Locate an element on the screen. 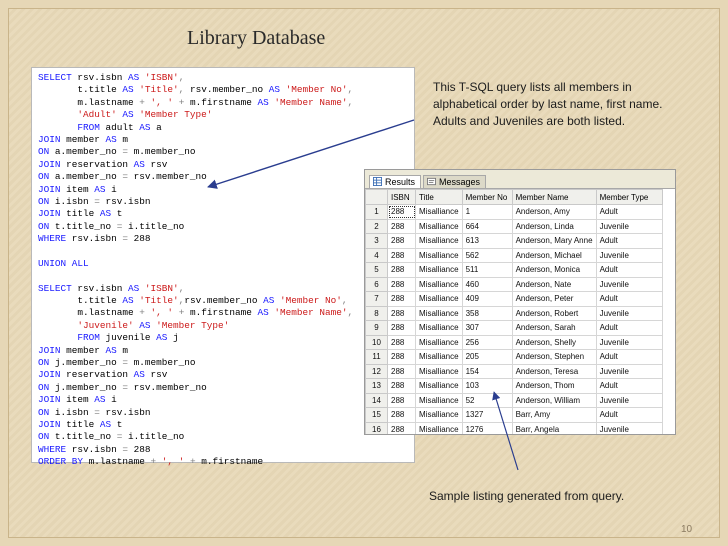 The width and height of the screenshot is (728, 546). column-header: Member No is located at coordinates (487, 197).